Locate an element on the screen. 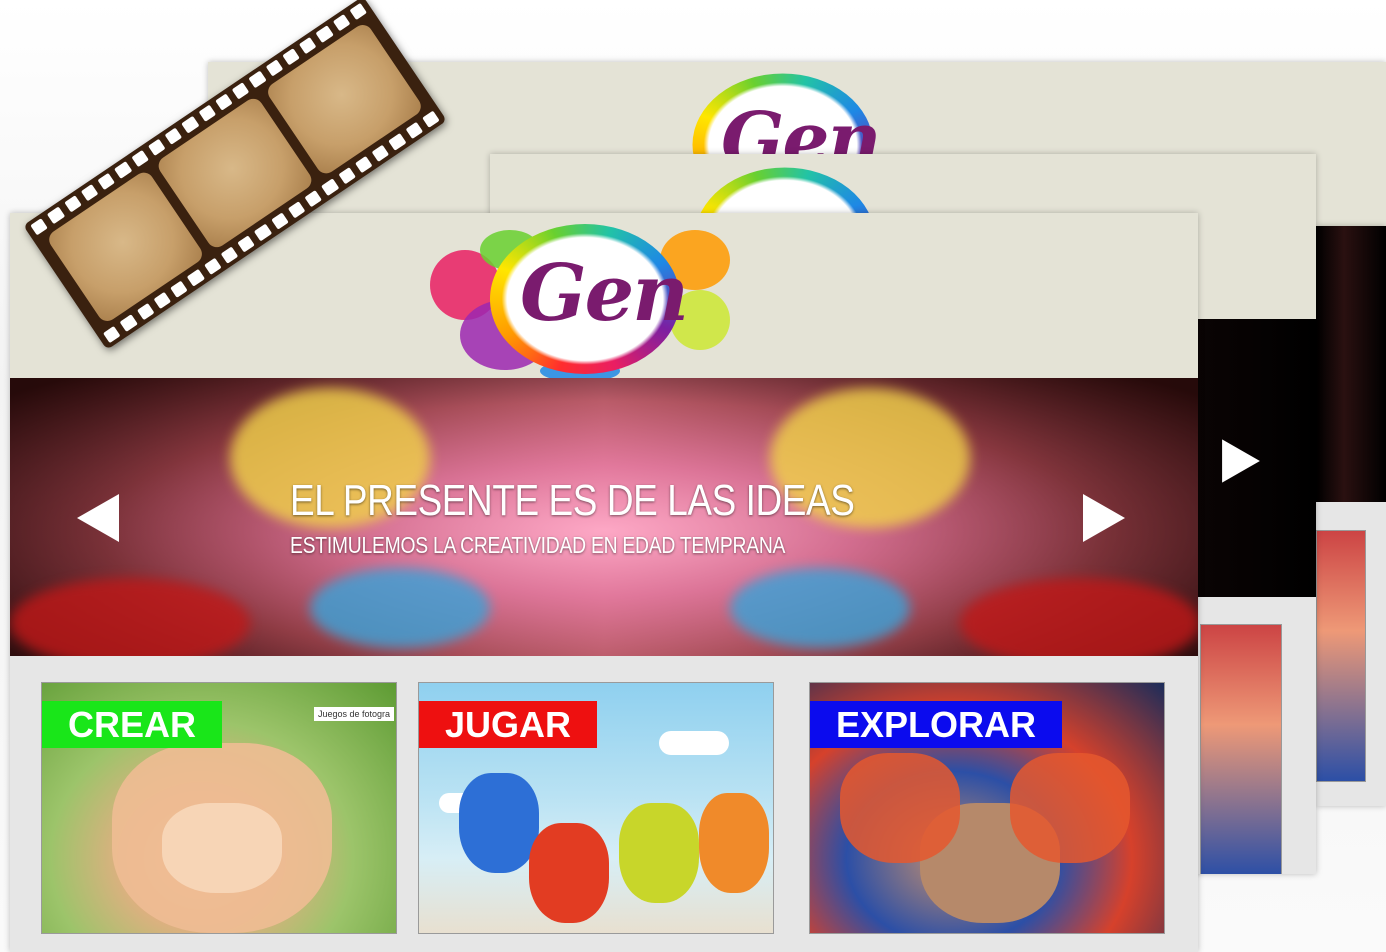 Image resolution: width=1386 pixels, height=952 pixels. logo-text: Gen is located at coordinates (604, 293).